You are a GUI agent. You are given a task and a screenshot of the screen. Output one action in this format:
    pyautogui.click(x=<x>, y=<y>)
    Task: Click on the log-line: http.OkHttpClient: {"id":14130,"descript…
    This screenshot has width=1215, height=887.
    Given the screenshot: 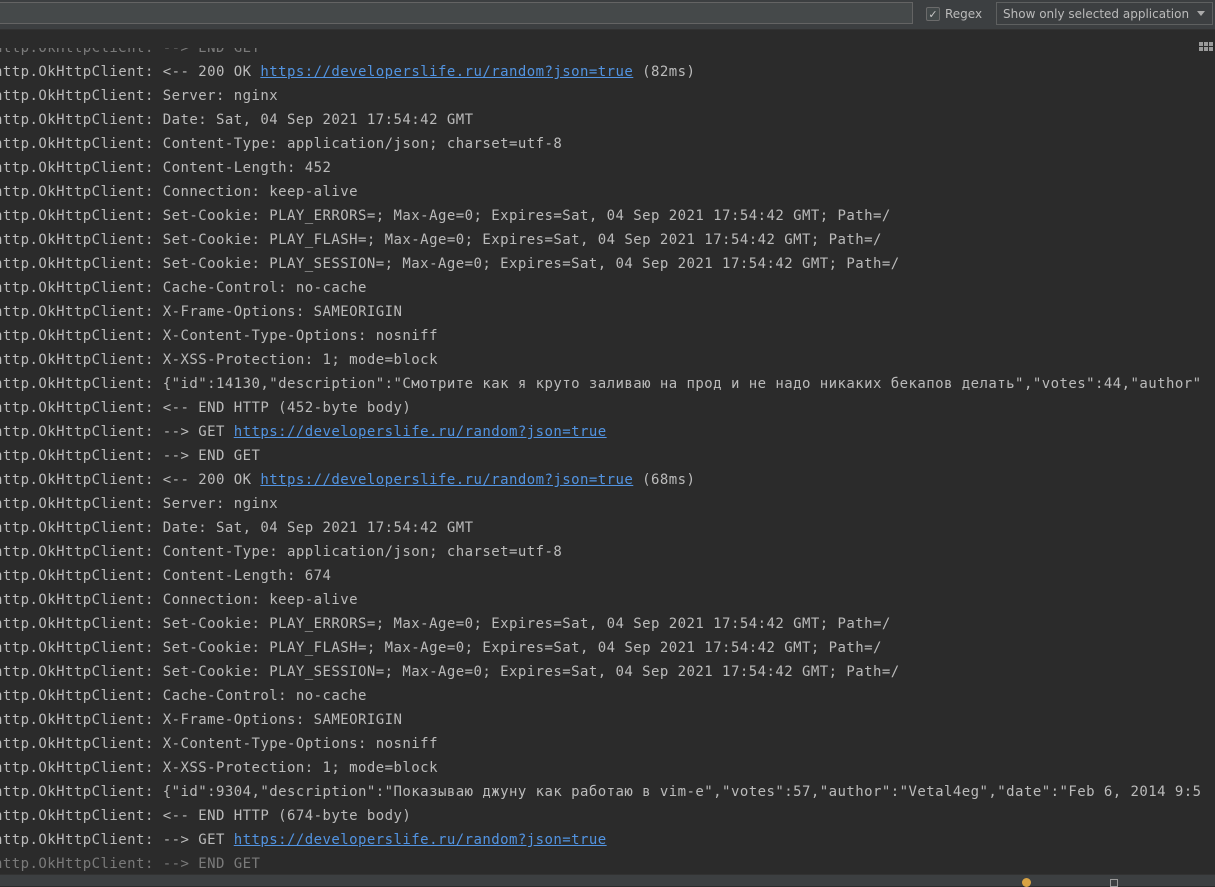 What is the action you would take?
    pyautogui.click(x=607, y=384)
    